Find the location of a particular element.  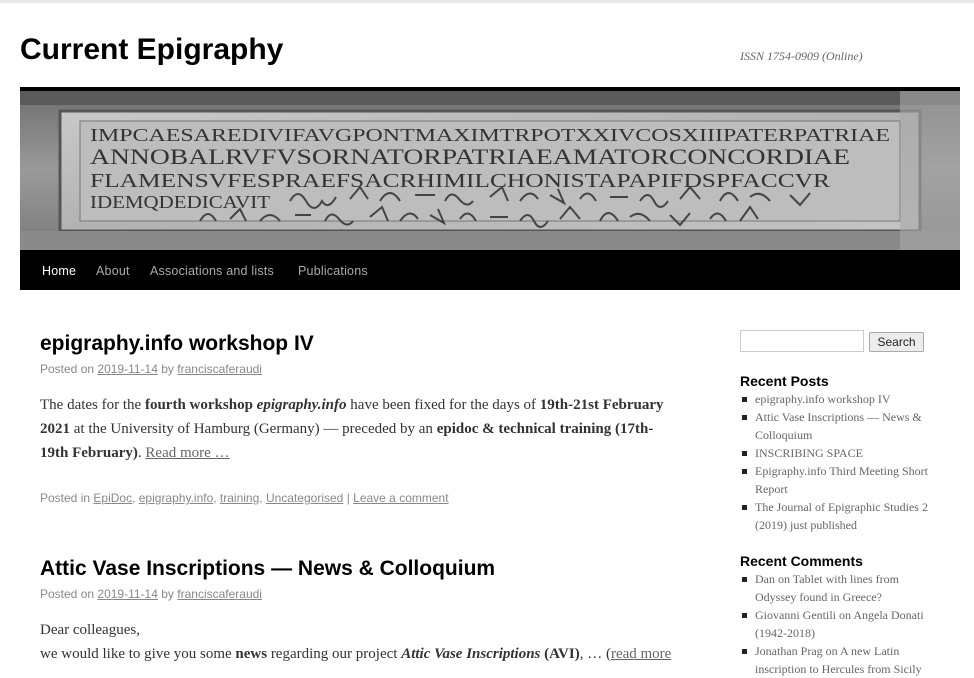

search-button: Search is located at coordinates (896, 342).